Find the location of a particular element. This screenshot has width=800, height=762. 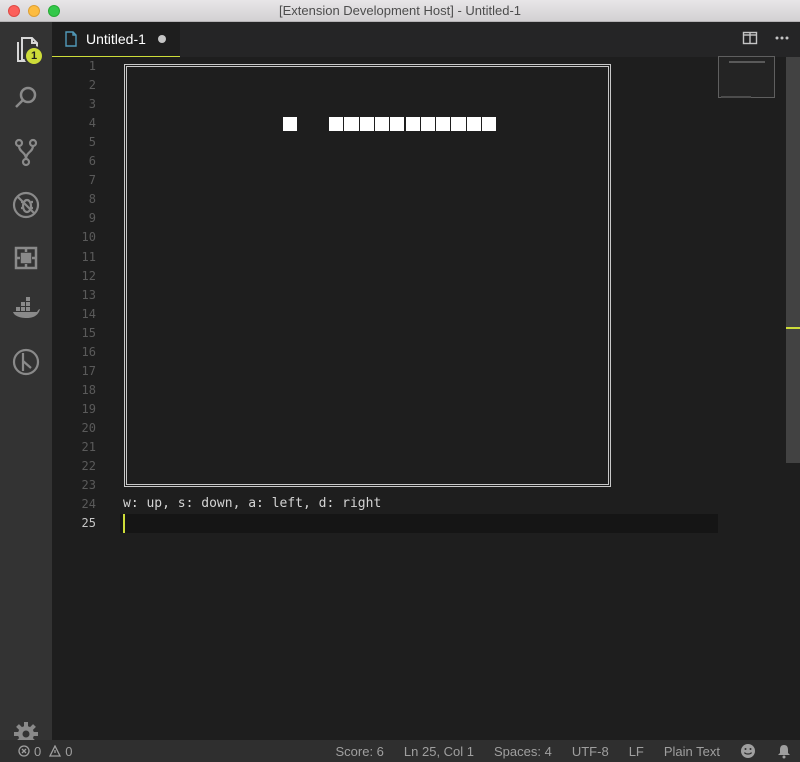

tab-untitled-1: Untitled-1 is located at coordinates (116, 39).